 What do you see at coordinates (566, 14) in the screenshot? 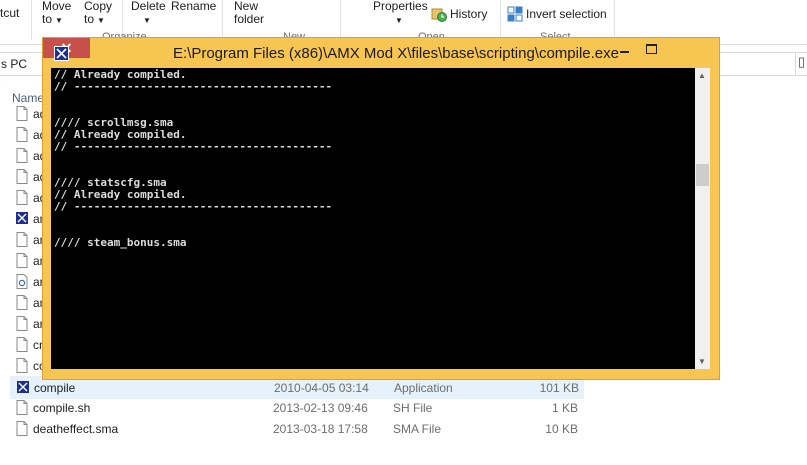
I see `invert-selection-button: Invert selection` at bounding box center [566, 14].